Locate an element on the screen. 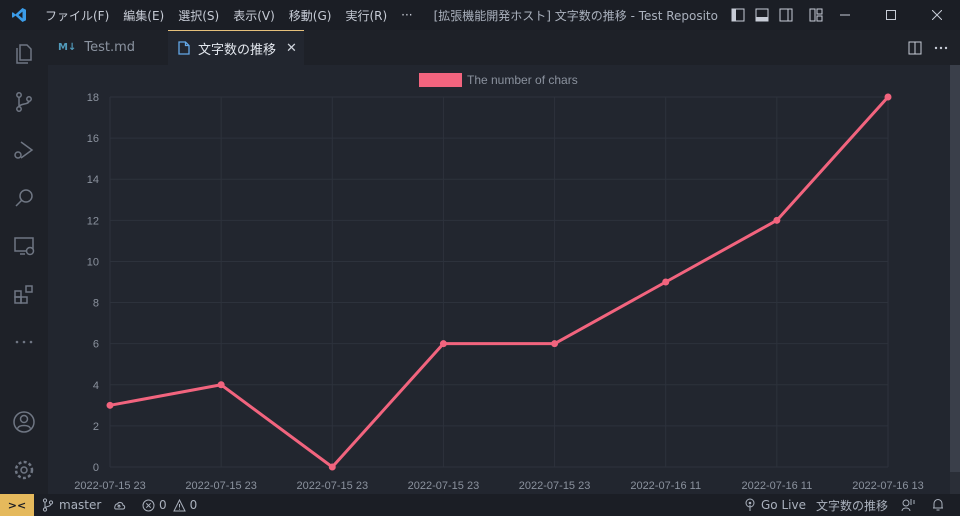 The image size is (960, 516). x-tick-label: 2022-07-16 11 is located at coordinates (776, 486).